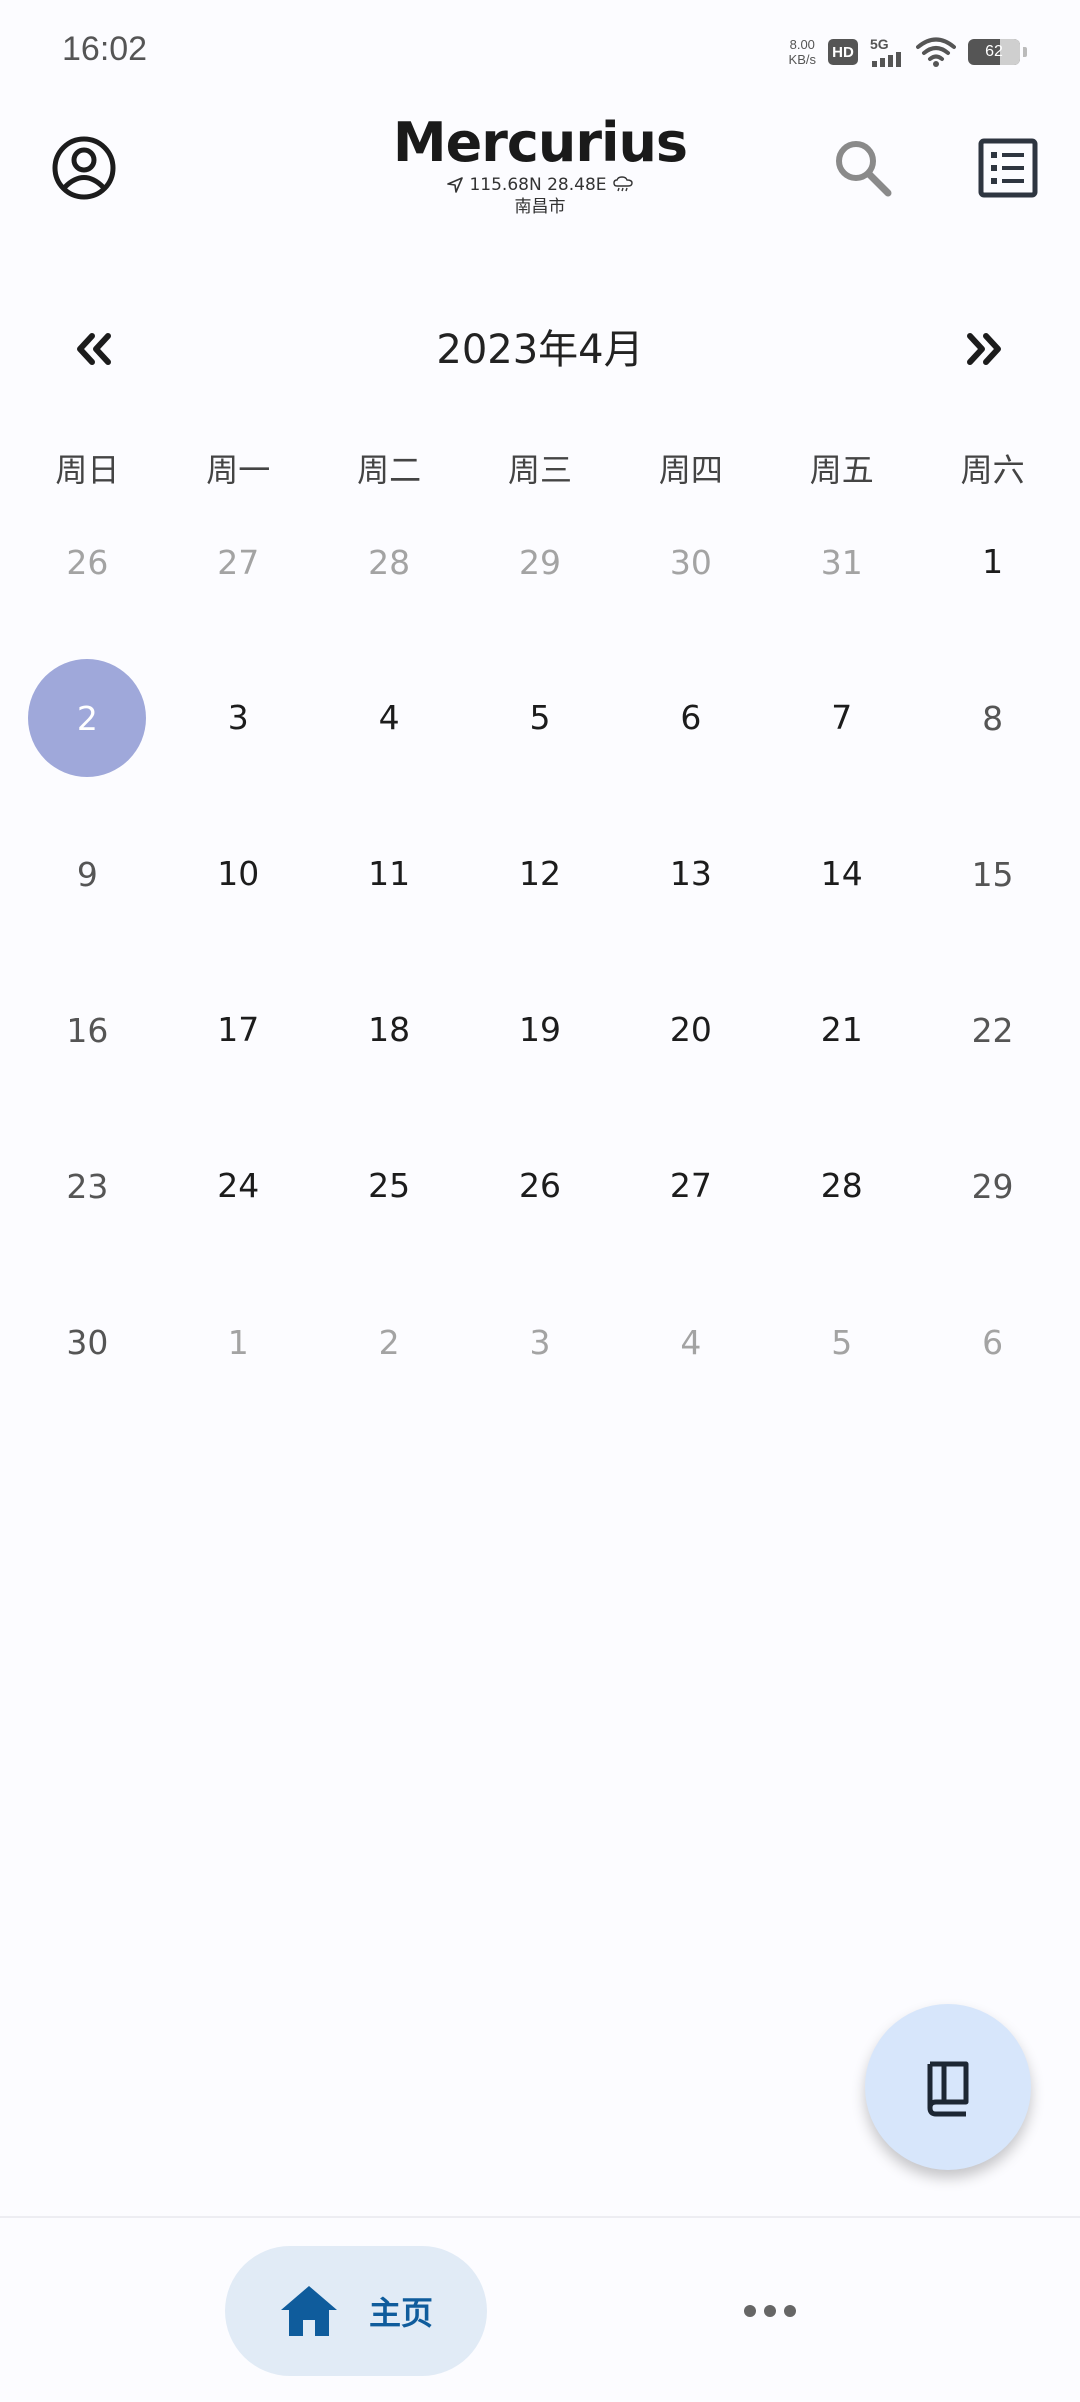  What do you see at coordinates (841, 593) in the screenshot?
I see `calendar-day-cell: 31` at bounding box center [841, 593].